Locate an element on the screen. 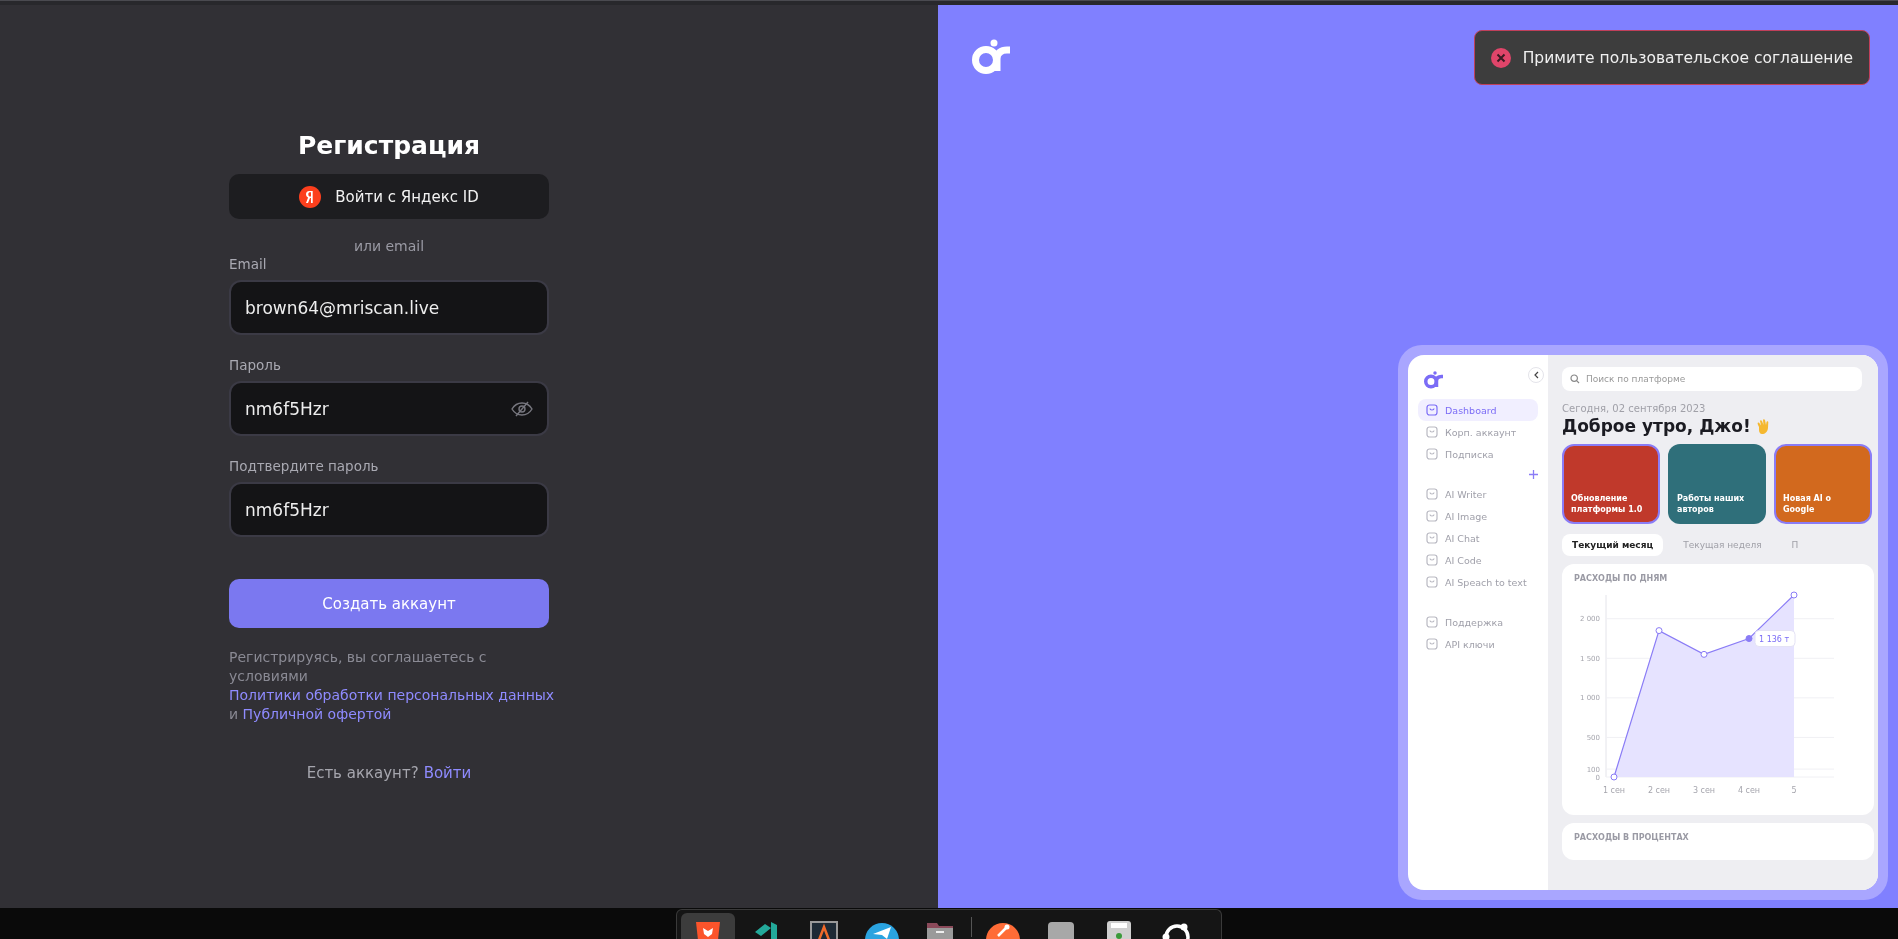 The width and height of the screenshot is (1898, 939). period-tab: Текущий месяц is located at coordinates (1613, 545).